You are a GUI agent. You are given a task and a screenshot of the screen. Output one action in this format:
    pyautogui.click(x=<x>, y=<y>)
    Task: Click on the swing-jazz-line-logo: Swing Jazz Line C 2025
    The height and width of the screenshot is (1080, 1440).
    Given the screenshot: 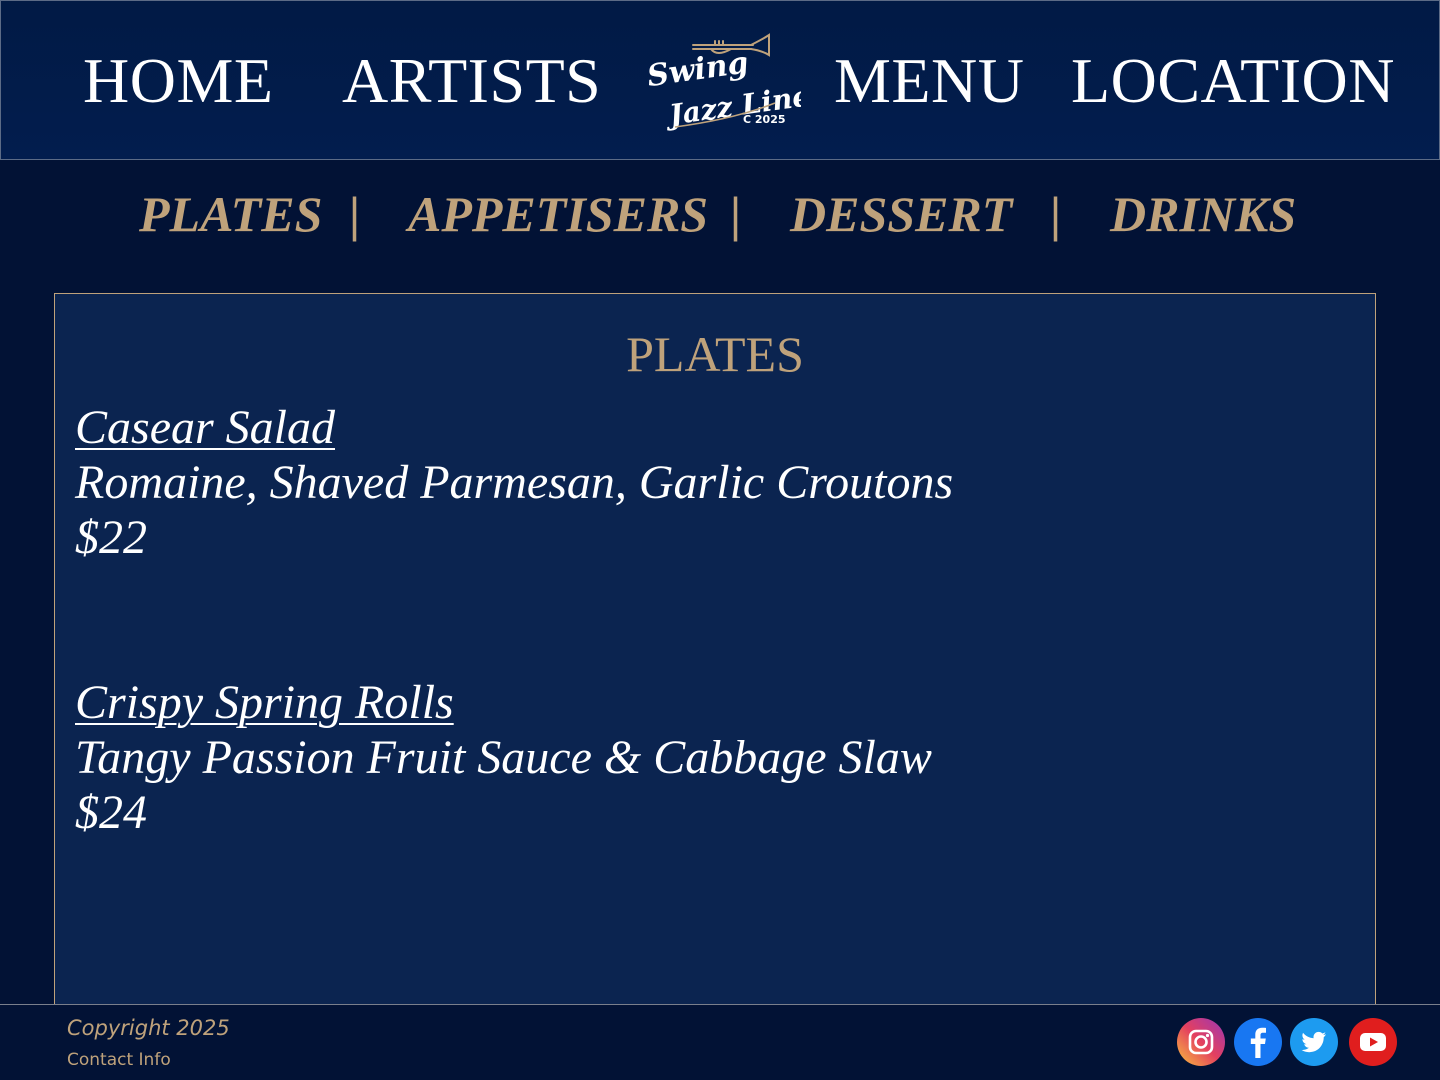 What is the action you would take?
    pyautogui.click(x=728, y=81)
    